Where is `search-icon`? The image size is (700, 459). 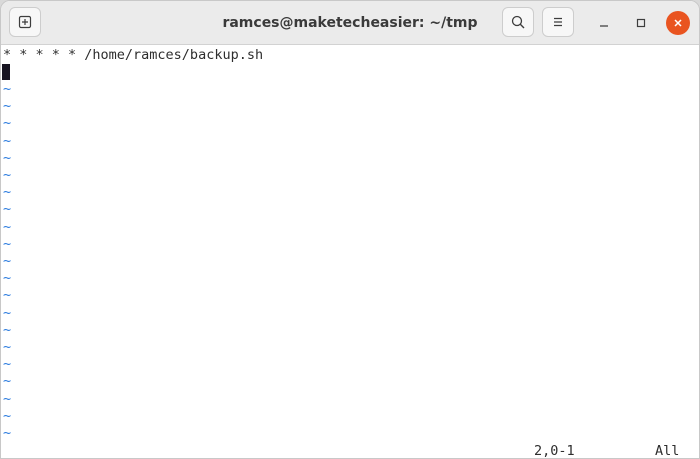
search-icon is located at coordinates (518, 22).